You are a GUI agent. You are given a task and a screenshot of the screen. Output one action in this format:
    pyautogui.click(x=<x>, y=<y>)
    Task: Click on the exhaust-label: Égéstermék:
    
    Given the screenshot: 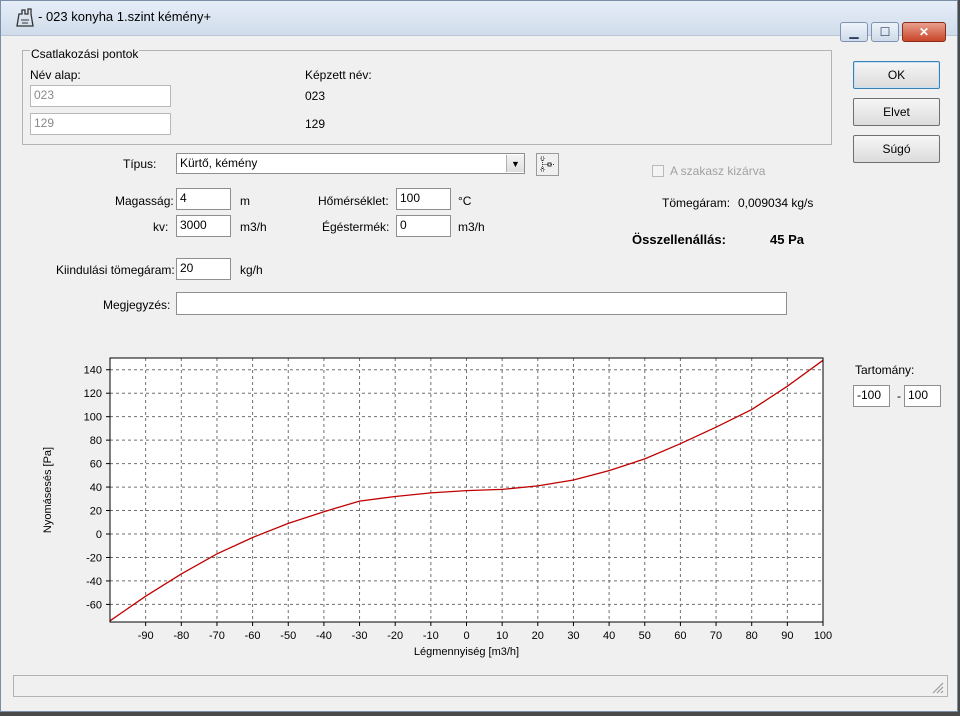 What is the action you would take?
    pyautogui.click(x=356, y=227)
    